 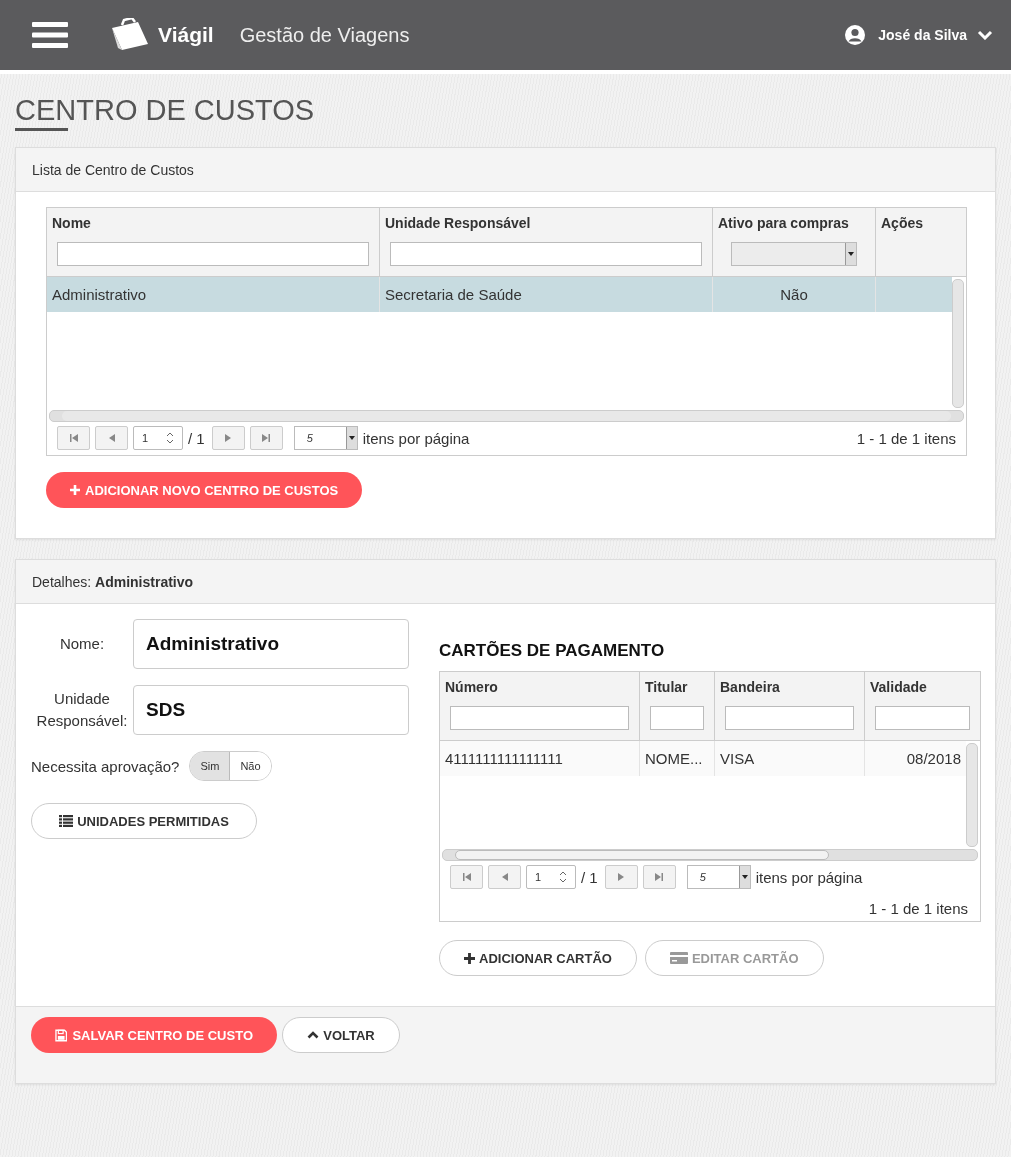 What do you see at coordinates (186, 35) in the screenshot?
I see `brand-name: Viágil` at bounding box center [186, 35].